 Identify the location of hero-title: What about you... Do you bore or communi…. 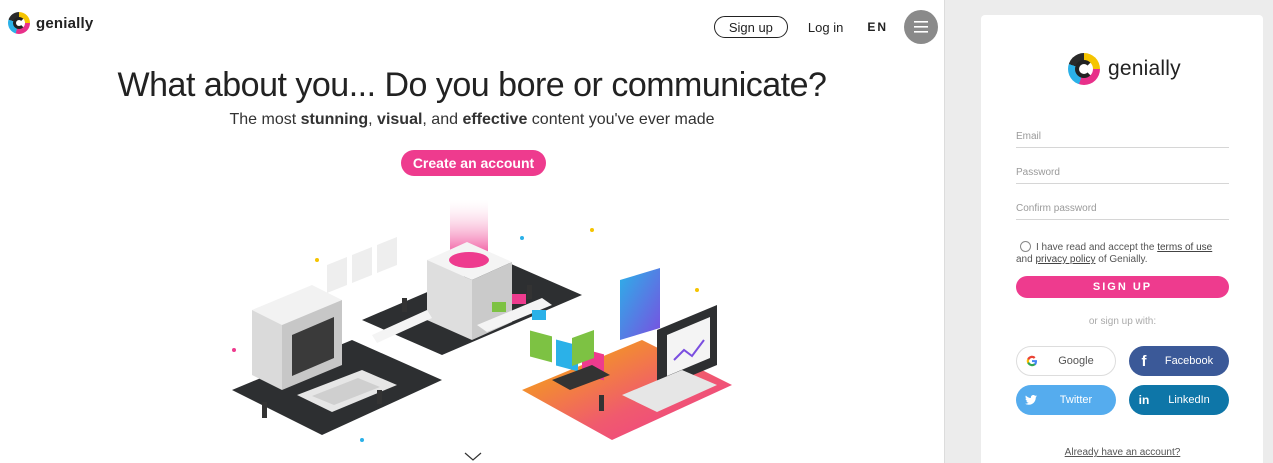
(472, 85).